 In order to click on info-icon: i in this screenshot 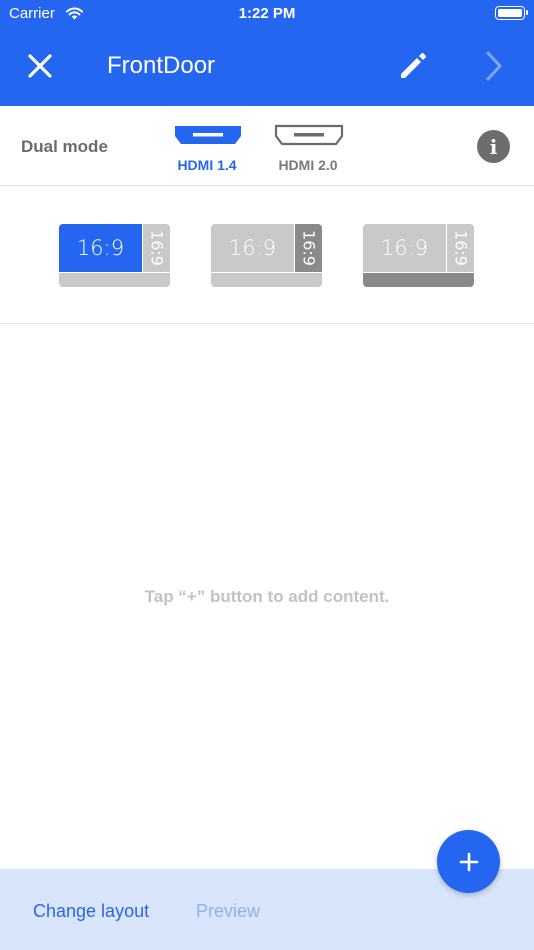, I will do `click(493, 146)`.